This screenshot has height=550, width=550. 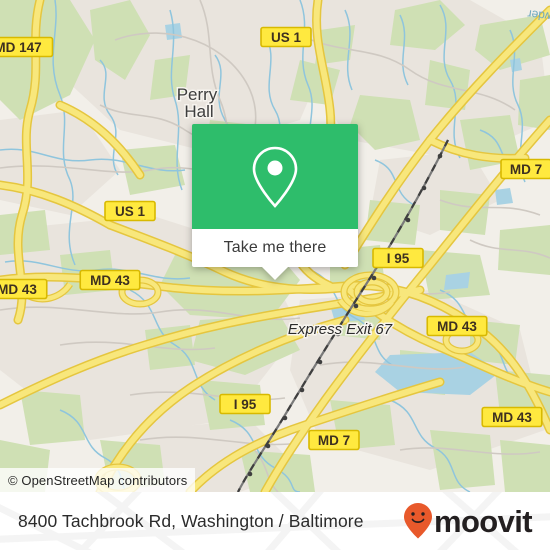 I want to click on exit-label: Express Exit 67, so click(x=340, y=329).